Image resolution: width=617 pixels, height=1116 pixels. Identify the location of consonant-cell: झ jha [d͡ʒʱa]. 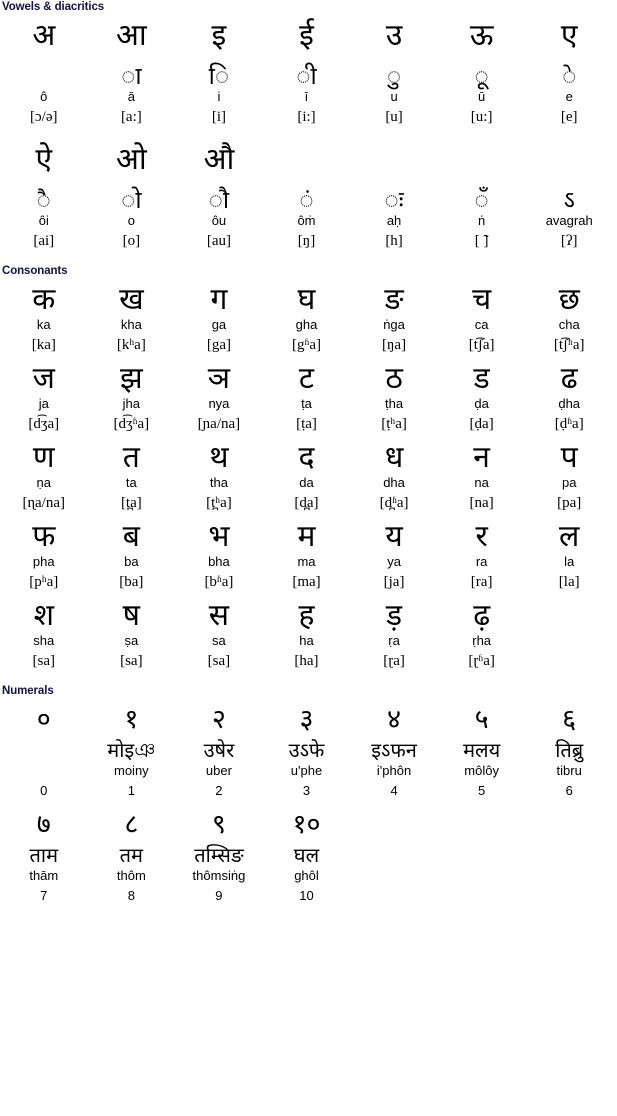
(132, 395).